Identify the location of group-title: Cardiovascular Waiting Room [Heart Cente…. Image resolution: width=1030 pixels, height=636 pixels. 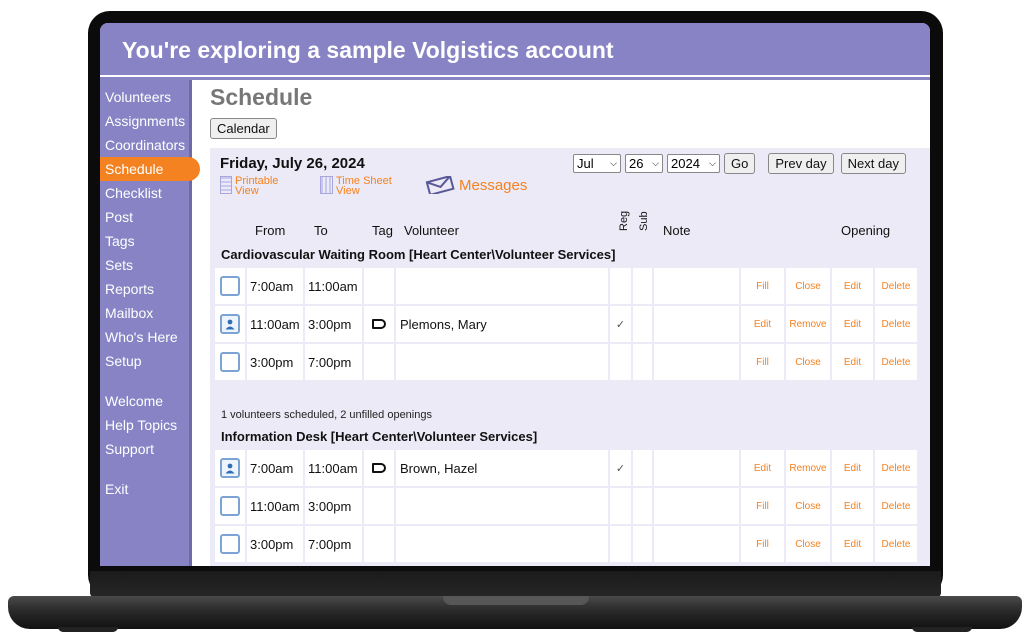
(418, 254).